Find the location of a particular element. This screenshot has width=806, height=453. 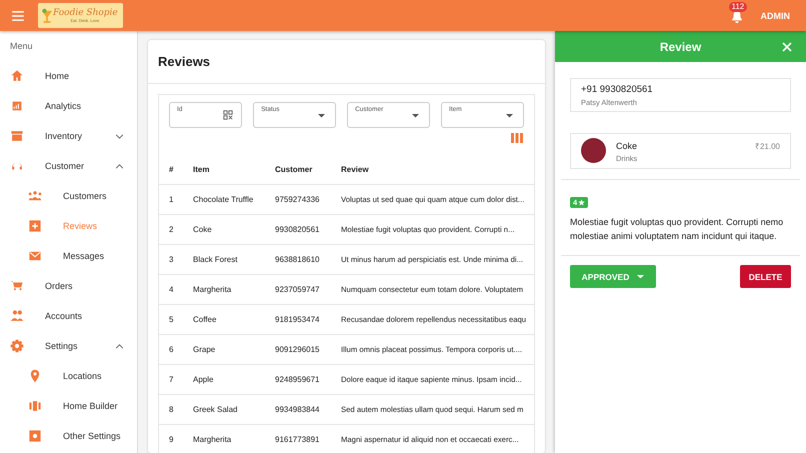

table-cell: 1 is located at coordinates (171, 199).